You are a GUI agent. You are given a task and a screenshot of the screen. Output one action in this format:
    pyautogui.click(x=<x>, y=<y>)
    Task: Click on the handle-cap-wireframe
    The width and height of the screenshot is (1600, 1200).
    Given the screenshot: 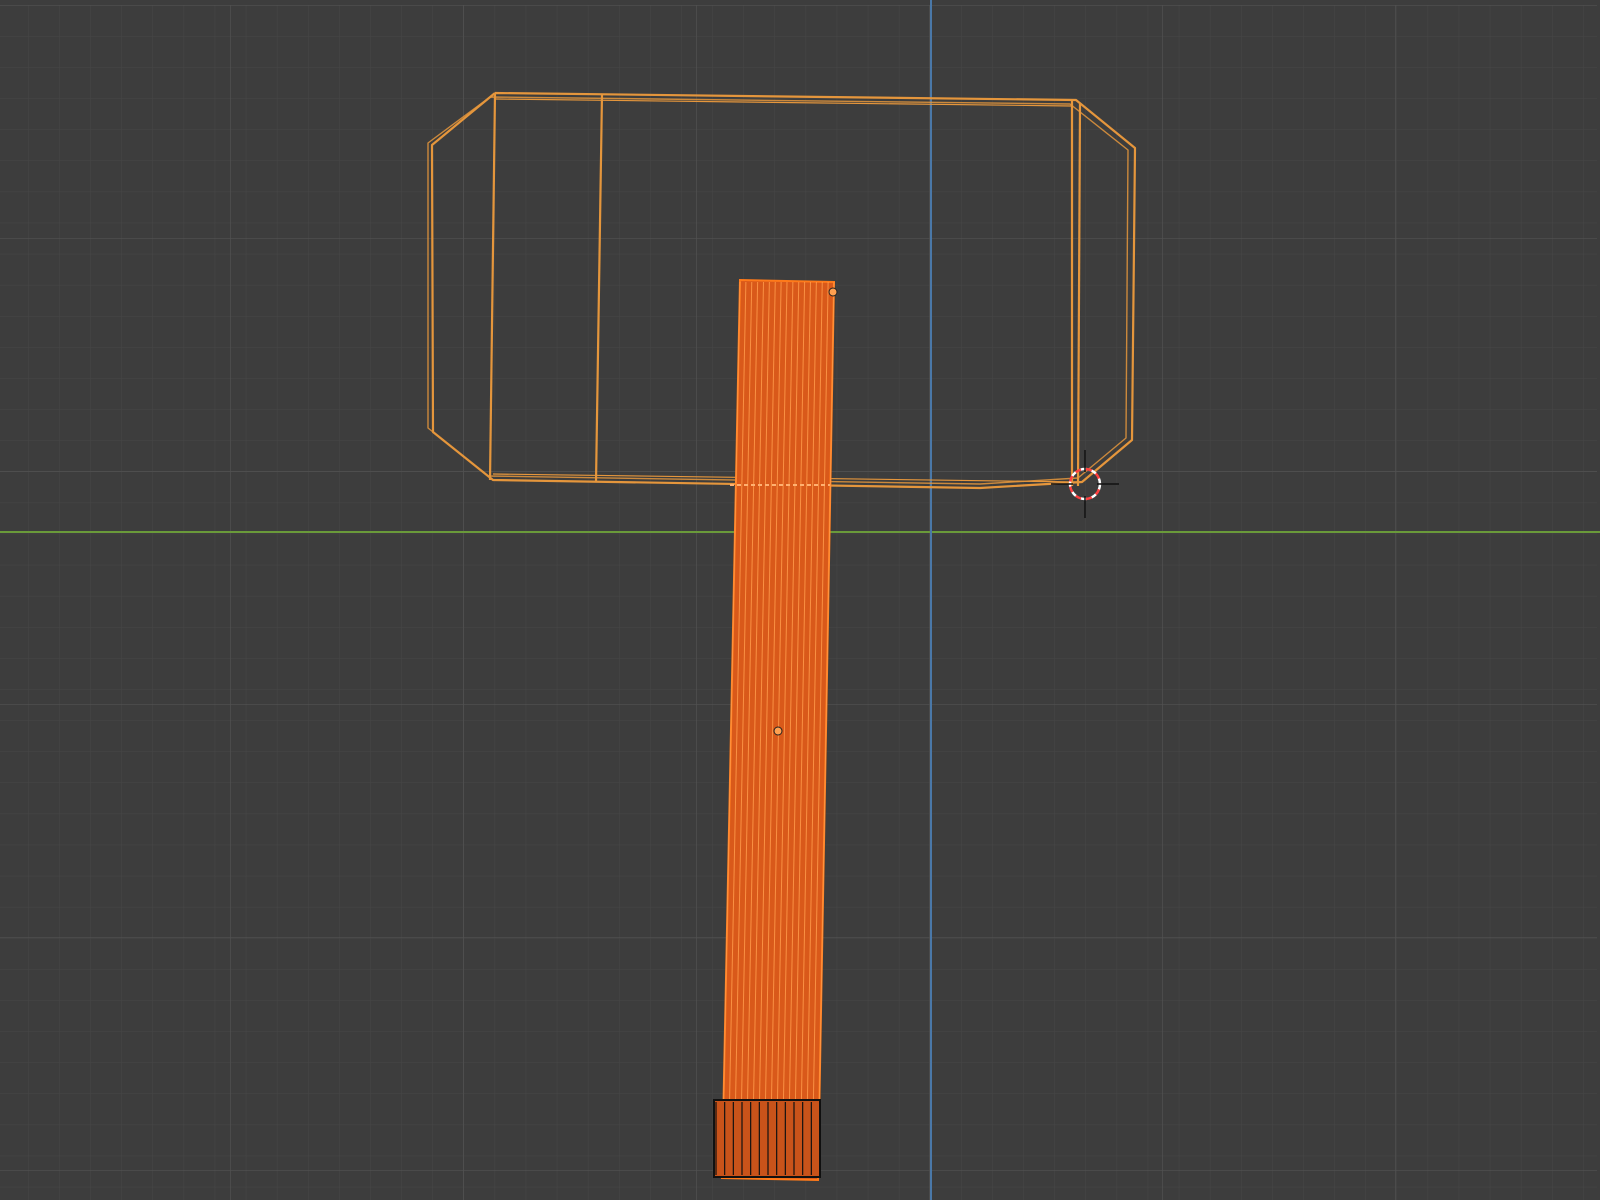 What is the action you would take?
    pyautogui.click(x=767, y=1138)
    